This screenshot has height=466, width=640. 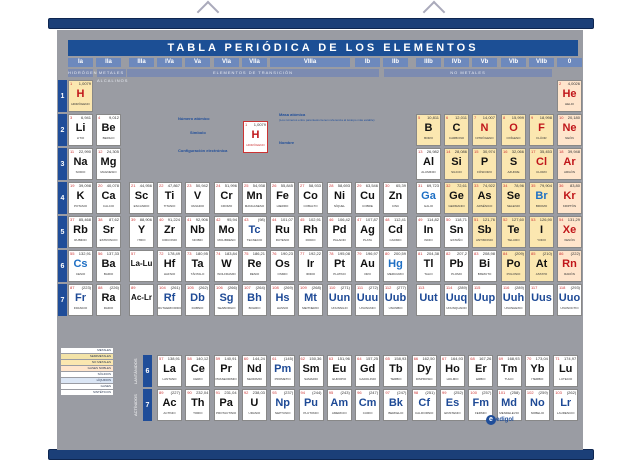 I want to click on atomic-mass: 6,941, so click(x=85, y=117).